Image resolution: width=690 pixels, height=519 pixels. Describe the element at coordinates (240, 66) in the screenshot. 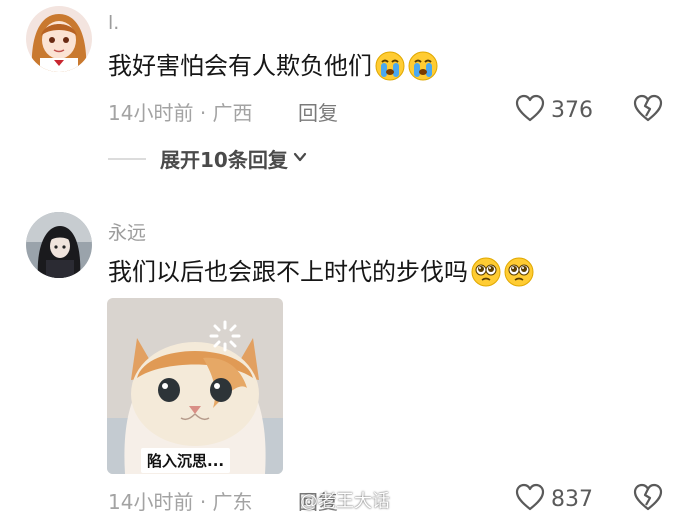

I see `comment-body: 我好害怕会有人欺负他们` at that location.